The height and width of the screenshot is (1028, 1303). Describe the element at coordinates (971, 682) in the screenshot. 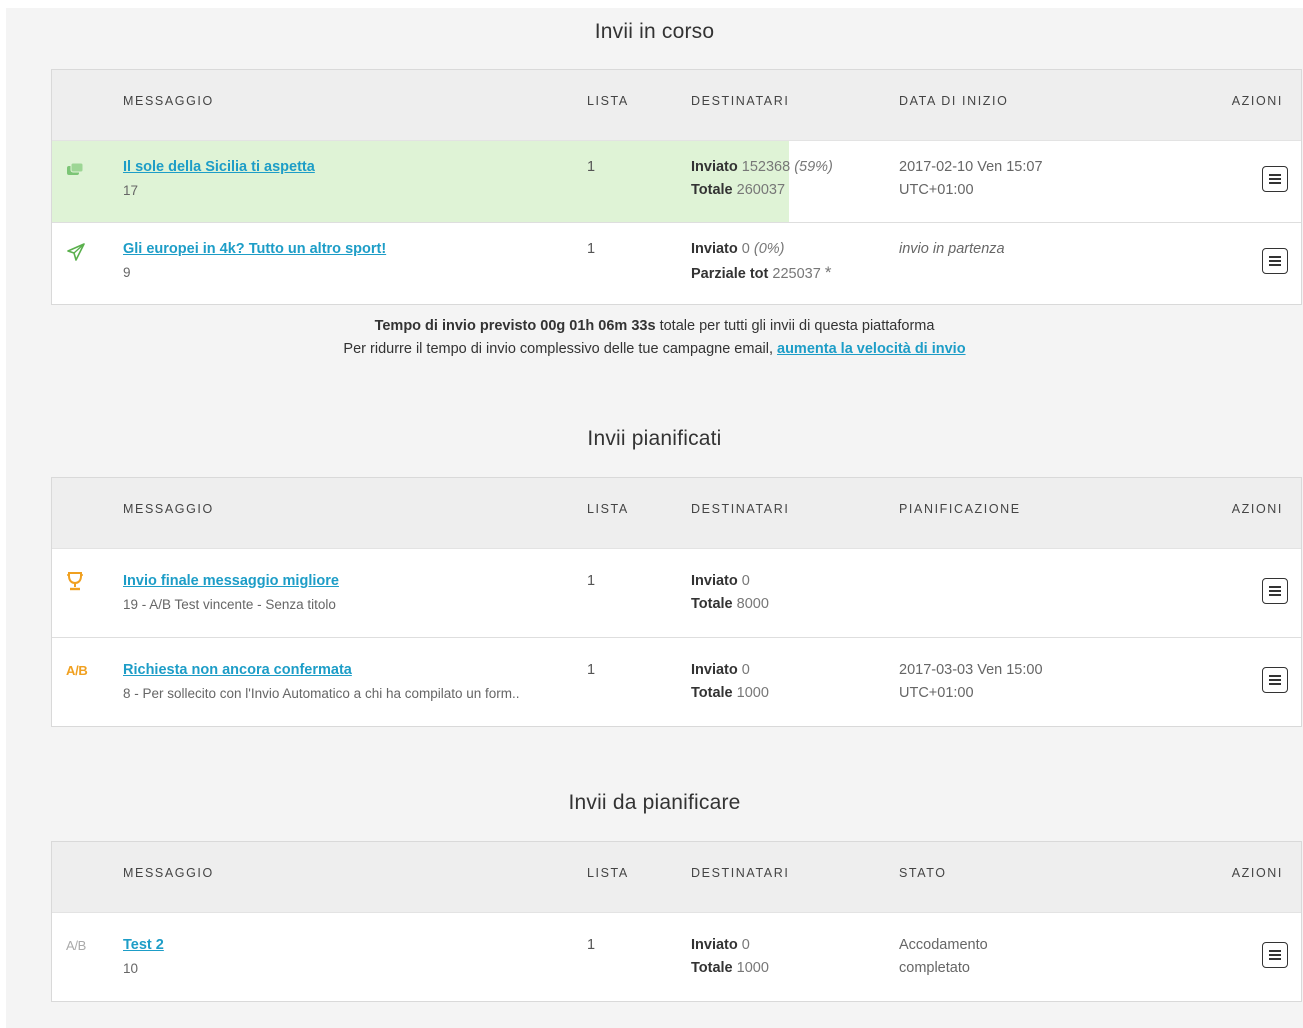

I see `schedule-cell: 2017-03-03 Ven 15:00 UTC+01:00` at that location.